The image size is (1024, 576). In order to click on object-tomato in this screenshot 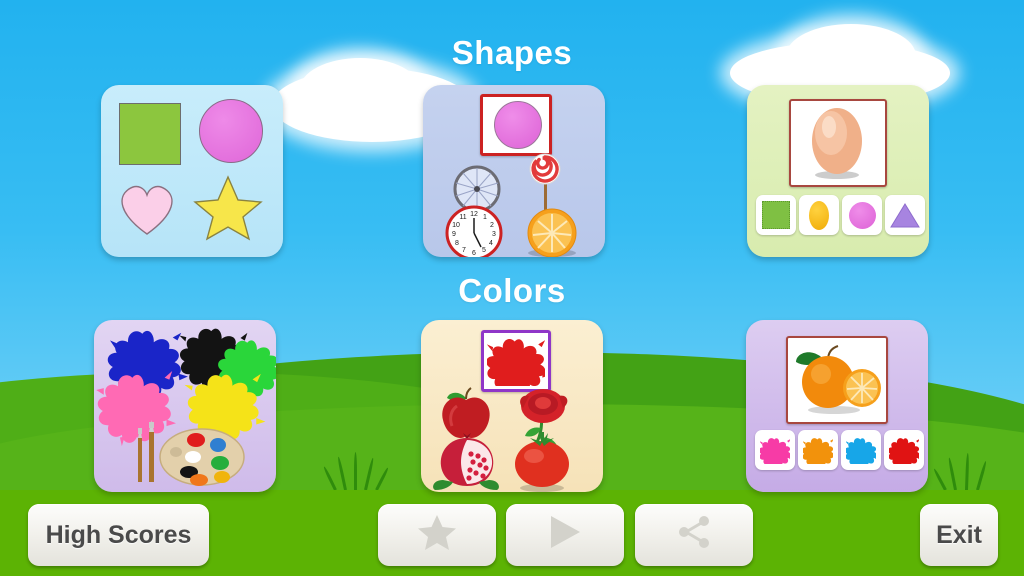, I will do `click(542, 461)`.